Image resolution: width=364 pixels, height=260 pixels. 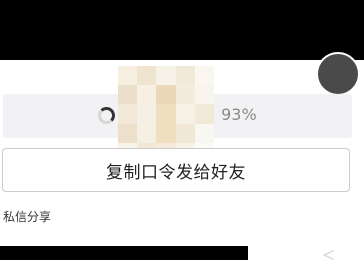 What do you see at coordinates (27, 217) in the screenshot?
I see `private-message-share-title: 私信分享` at bounding box center [27, 217].